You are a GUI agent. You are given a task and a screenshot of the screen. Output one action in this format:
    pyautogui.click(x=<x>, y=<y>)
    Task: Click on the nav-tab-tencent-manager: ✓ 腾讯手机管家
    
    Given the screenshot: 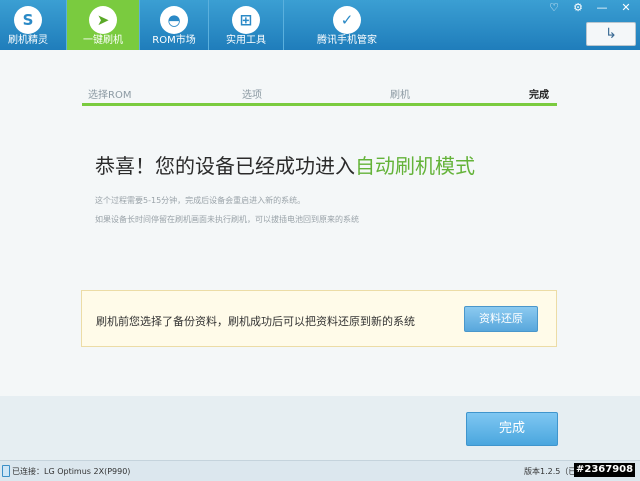 What is the action you would take?
    pyautogui.click(x=347, y=25)
    